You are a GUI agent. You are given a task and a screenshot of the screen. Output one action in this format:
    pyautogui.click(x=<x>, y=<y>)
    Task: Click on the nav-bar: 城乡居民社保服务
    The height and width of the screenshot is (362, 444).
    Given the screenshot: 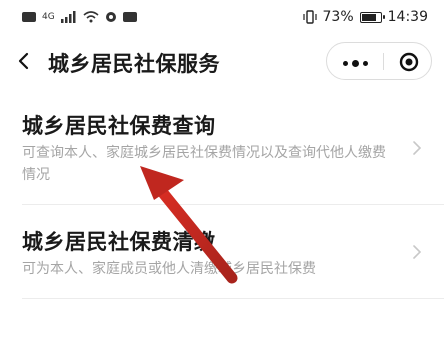 What is the action you would take?
    pyautogui.click(x=222, y=61)
    